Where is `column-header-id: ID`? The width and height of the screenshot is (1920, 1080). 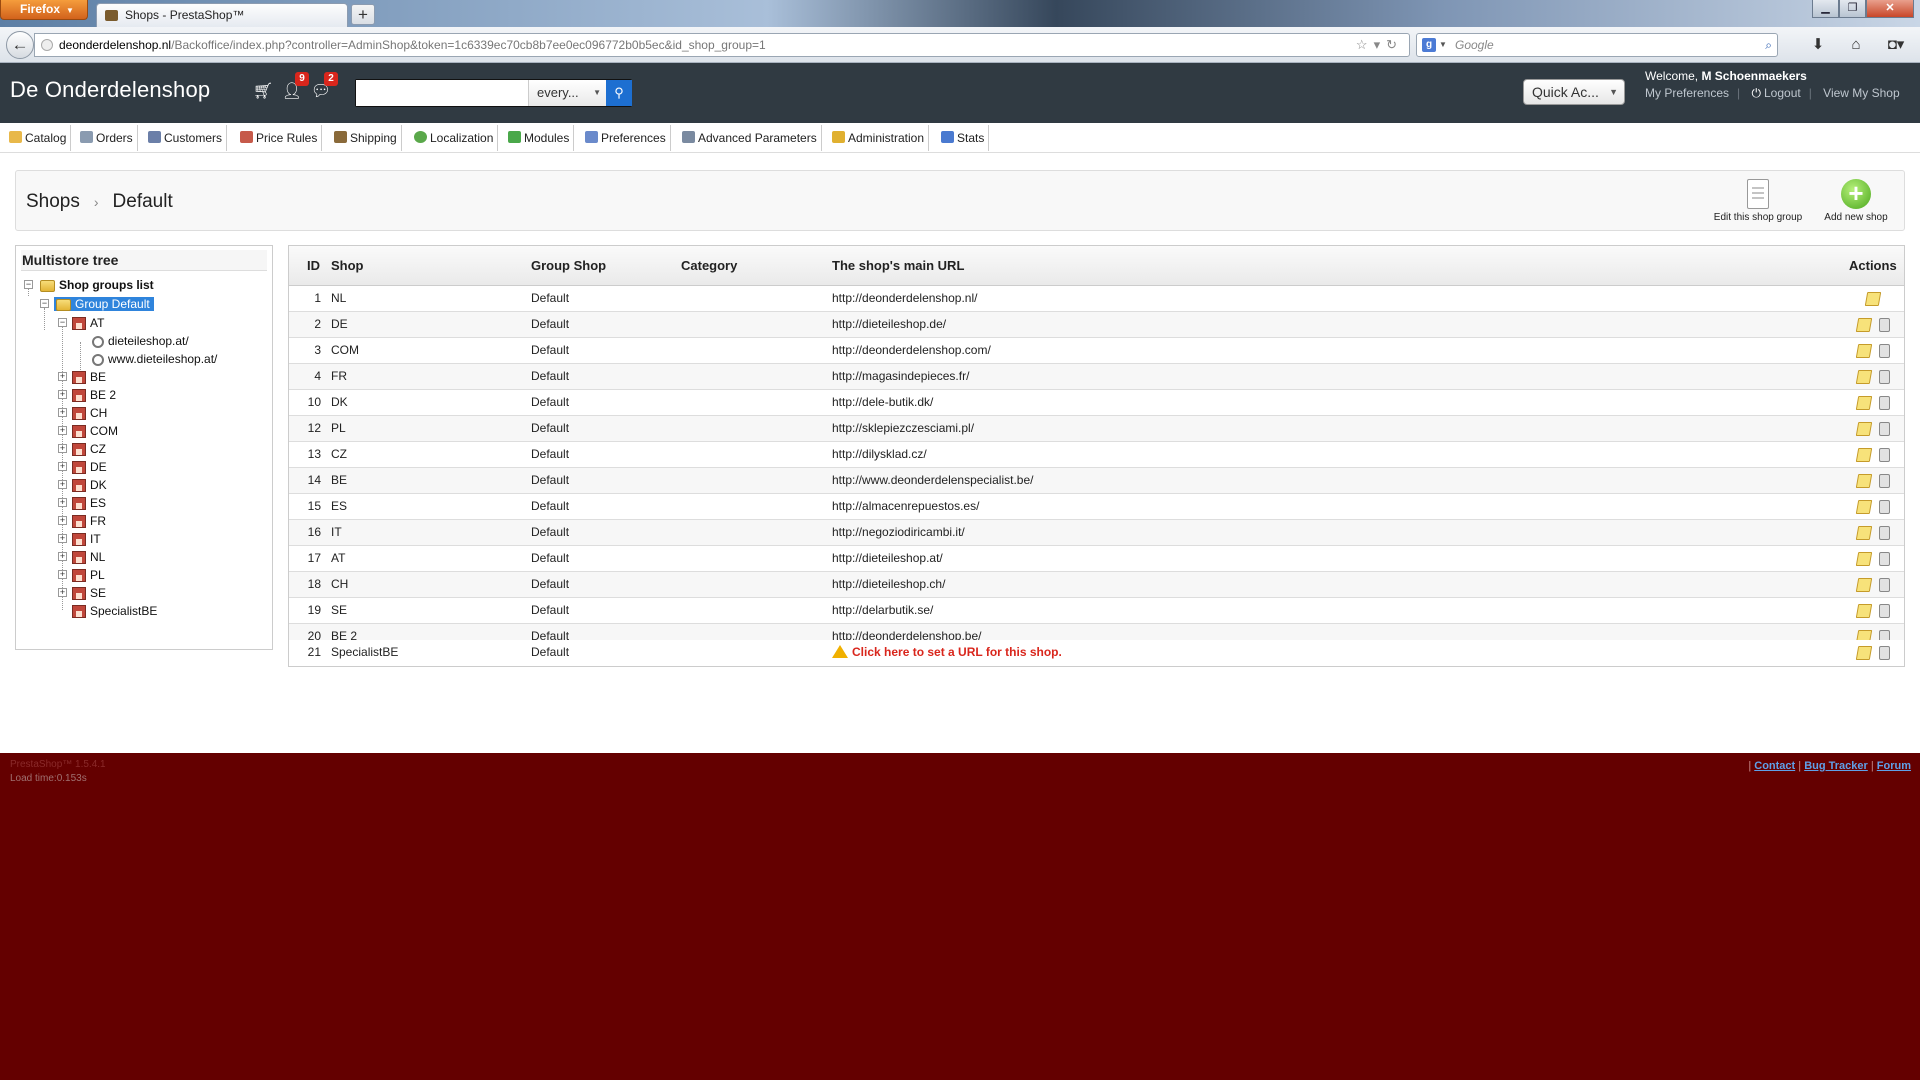
column-header-id: ID is located at coordinates (313, 266).